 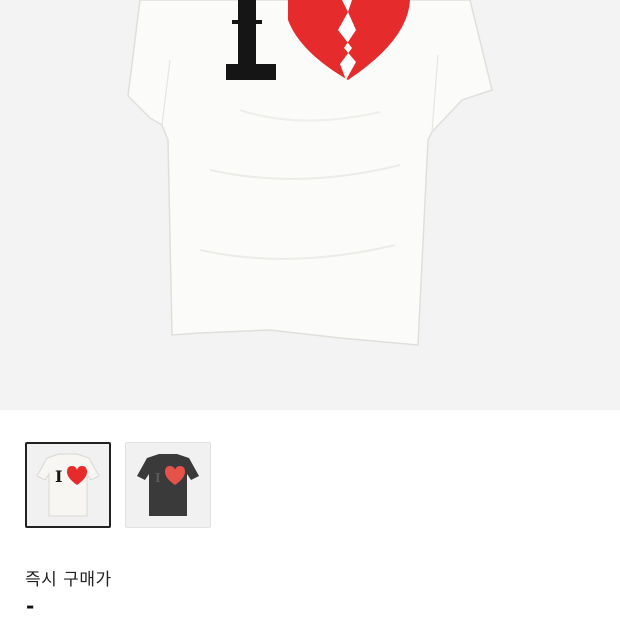 I want to click on white-tshirt-icon: I, so click(x=68, y=485).